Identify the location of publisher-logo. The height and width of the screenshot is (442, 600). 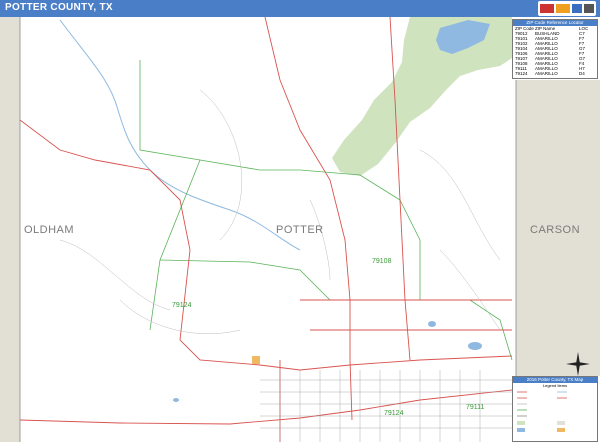
(567, 8).